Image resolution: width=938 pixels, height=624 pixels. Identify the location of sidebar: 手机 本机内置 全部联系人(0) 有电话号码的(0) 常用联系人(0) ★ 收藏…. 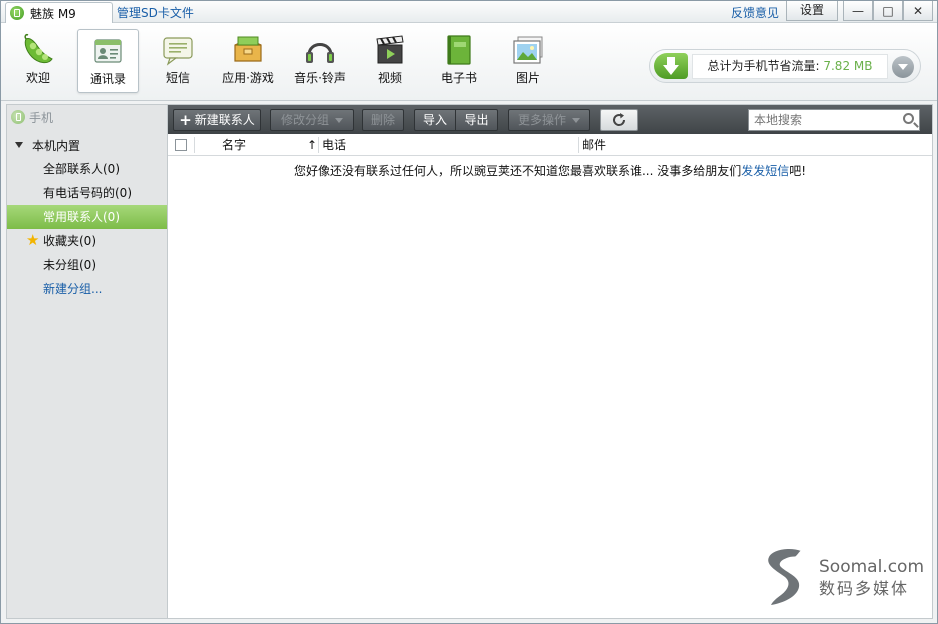
(87, 361).